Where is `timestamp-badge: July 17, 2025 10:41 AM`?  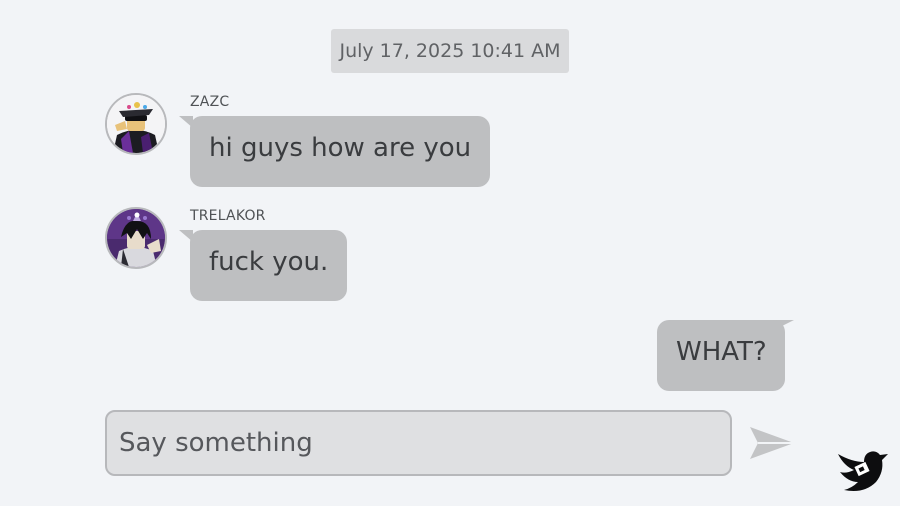
timestamp-badge: July 17, 2025 10:41 AM is located at coordinates (450, 51).